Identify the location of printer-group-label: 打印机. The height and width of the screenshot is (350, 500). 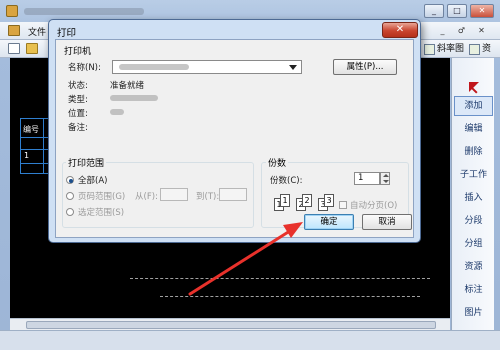
(78, 52).